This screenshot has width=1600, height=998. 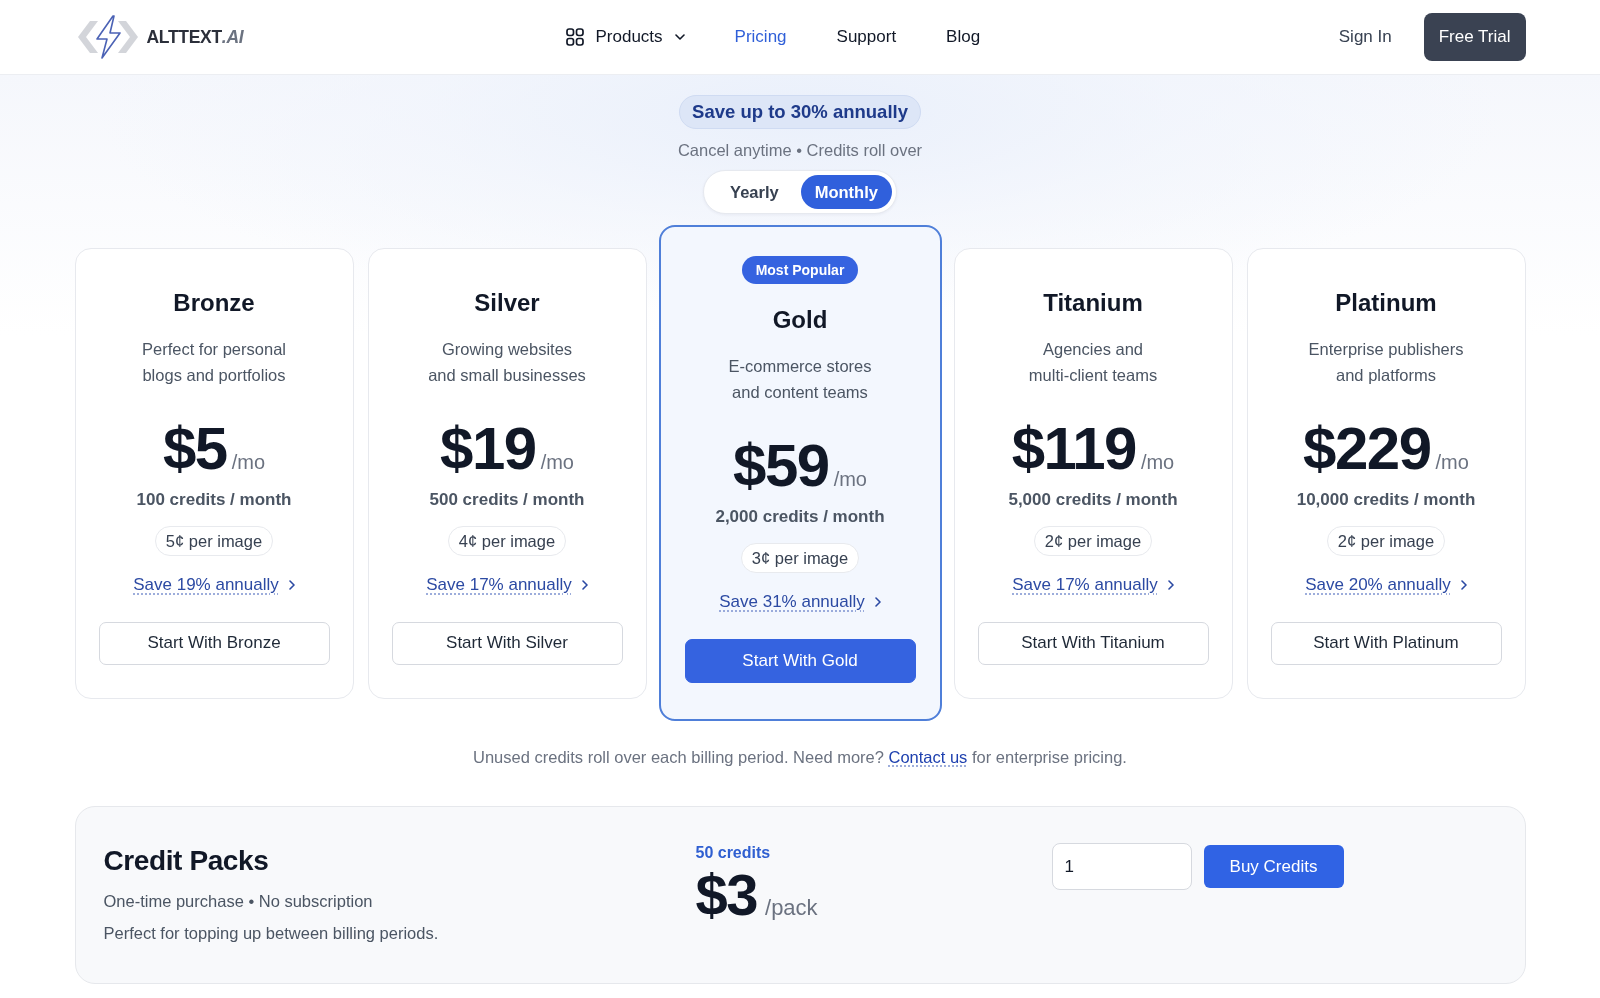 What do you see at coordinates (186, 861) in the screenshot?
I see `credit-packs-title: Credit Packs` at bounding box center [186, 861].